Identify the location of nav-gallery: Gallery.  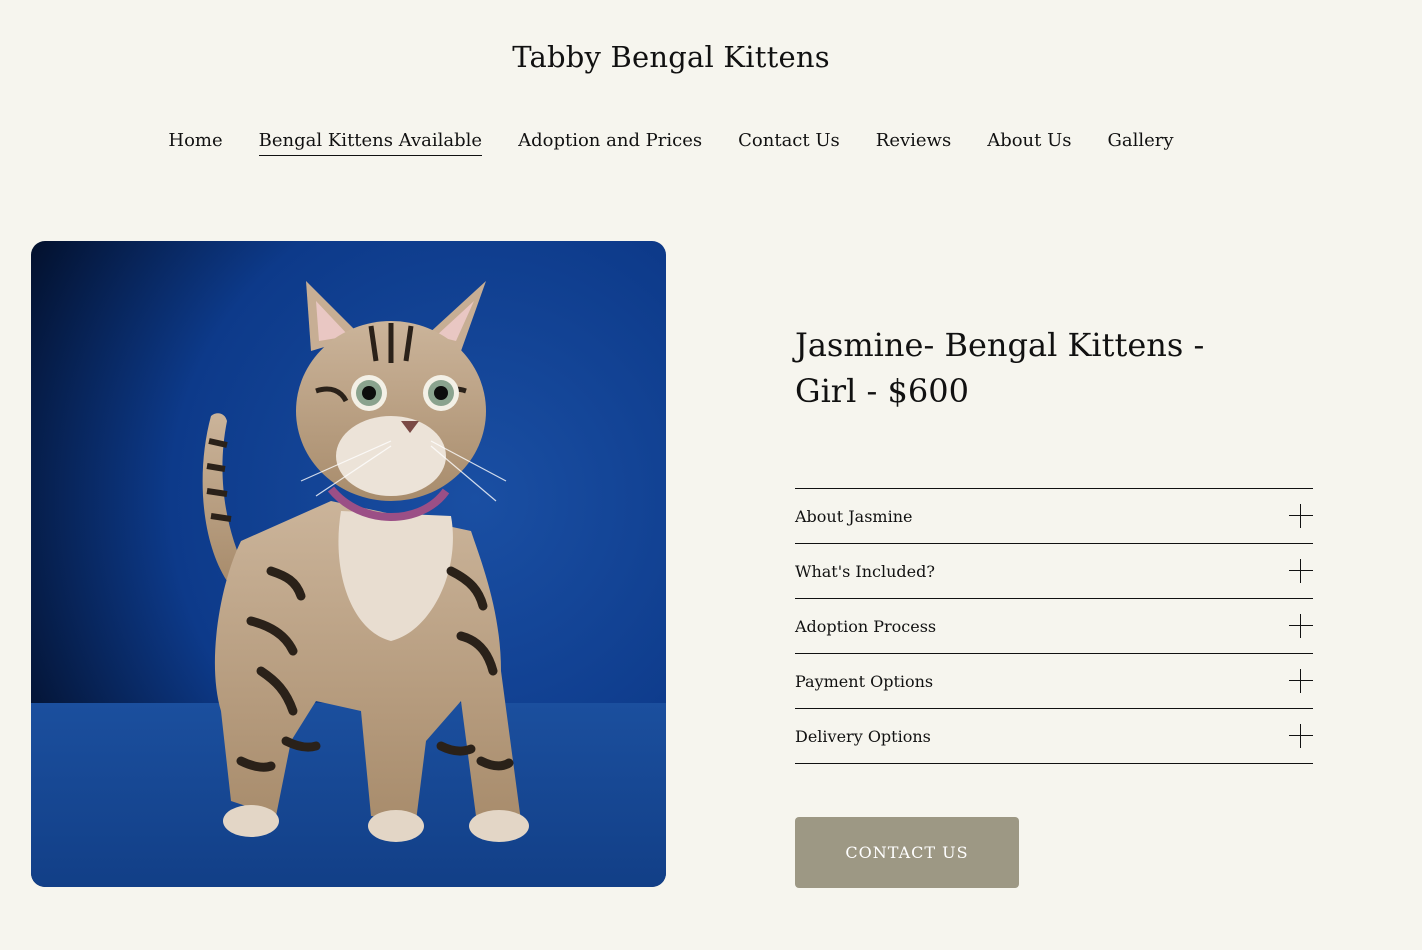
(1141, 143).